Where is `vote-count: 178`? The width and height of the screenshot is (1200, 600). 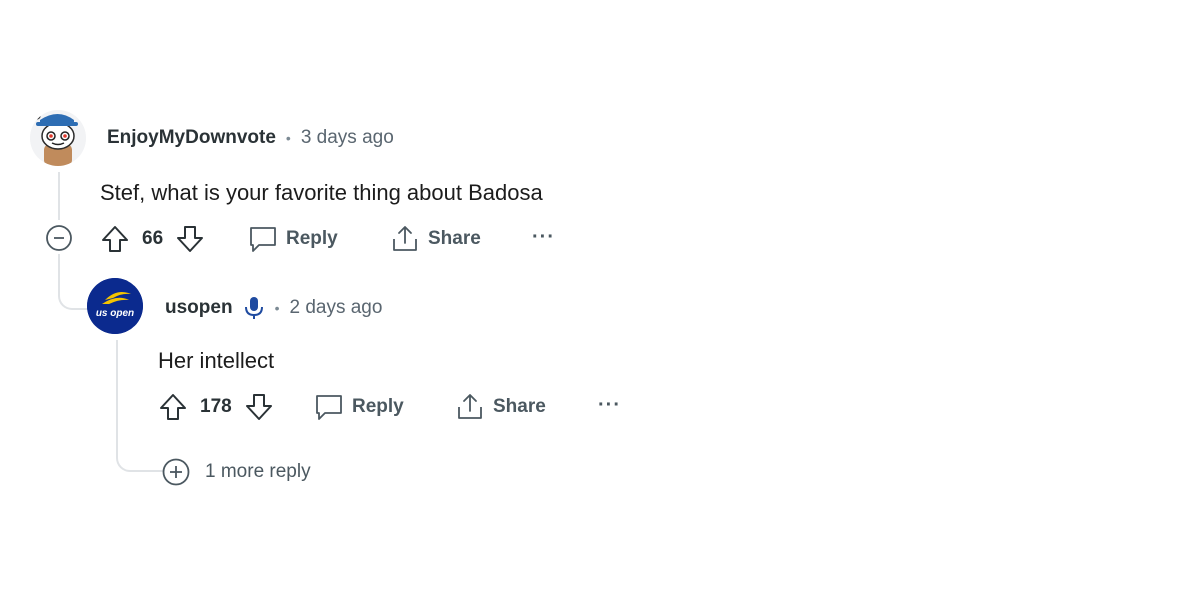
vote-count: 178 is located at coordinates (216, 406).